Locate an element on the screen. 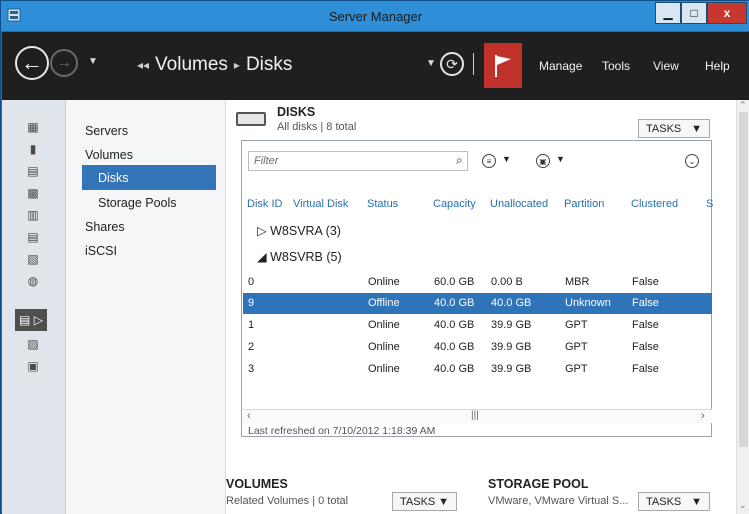 This screenshot has height=514, width=749. storage-pool-tasks-button: TASKS ▼ is located at coordinates (674, 501).